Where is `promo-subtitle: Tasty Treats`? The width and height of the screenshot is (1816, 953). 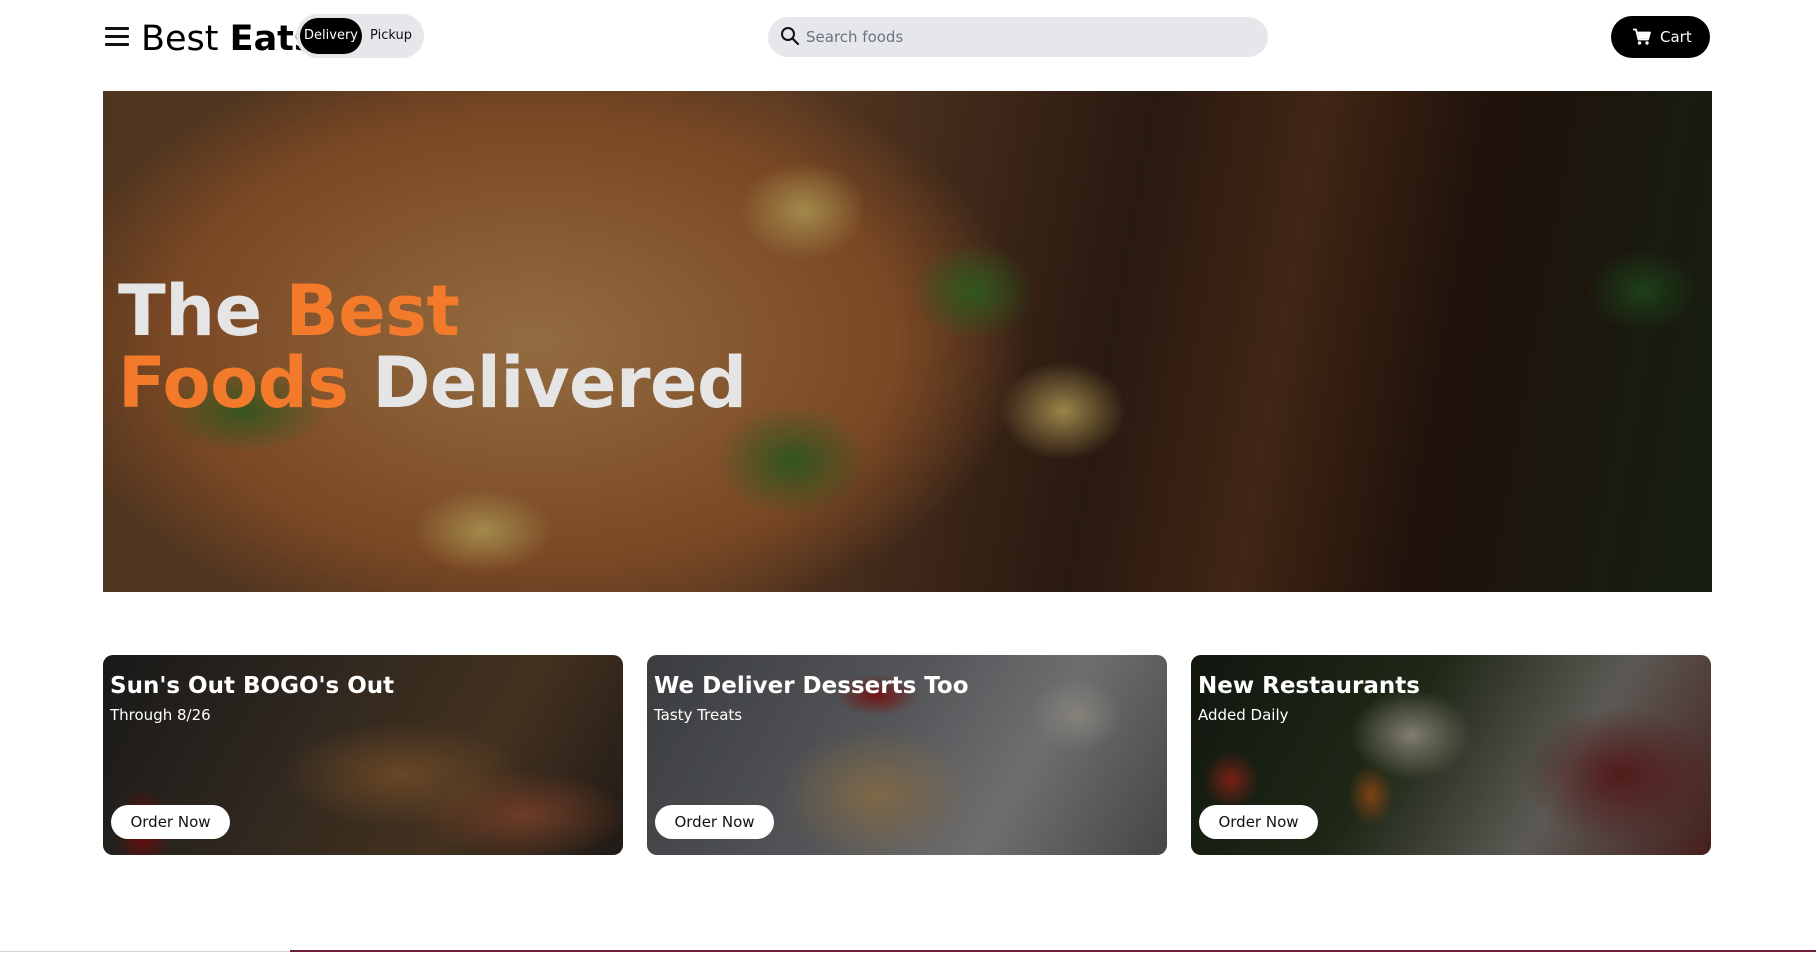
promo-subtitle: Tasty Treats is located at coordinates (698, 715).